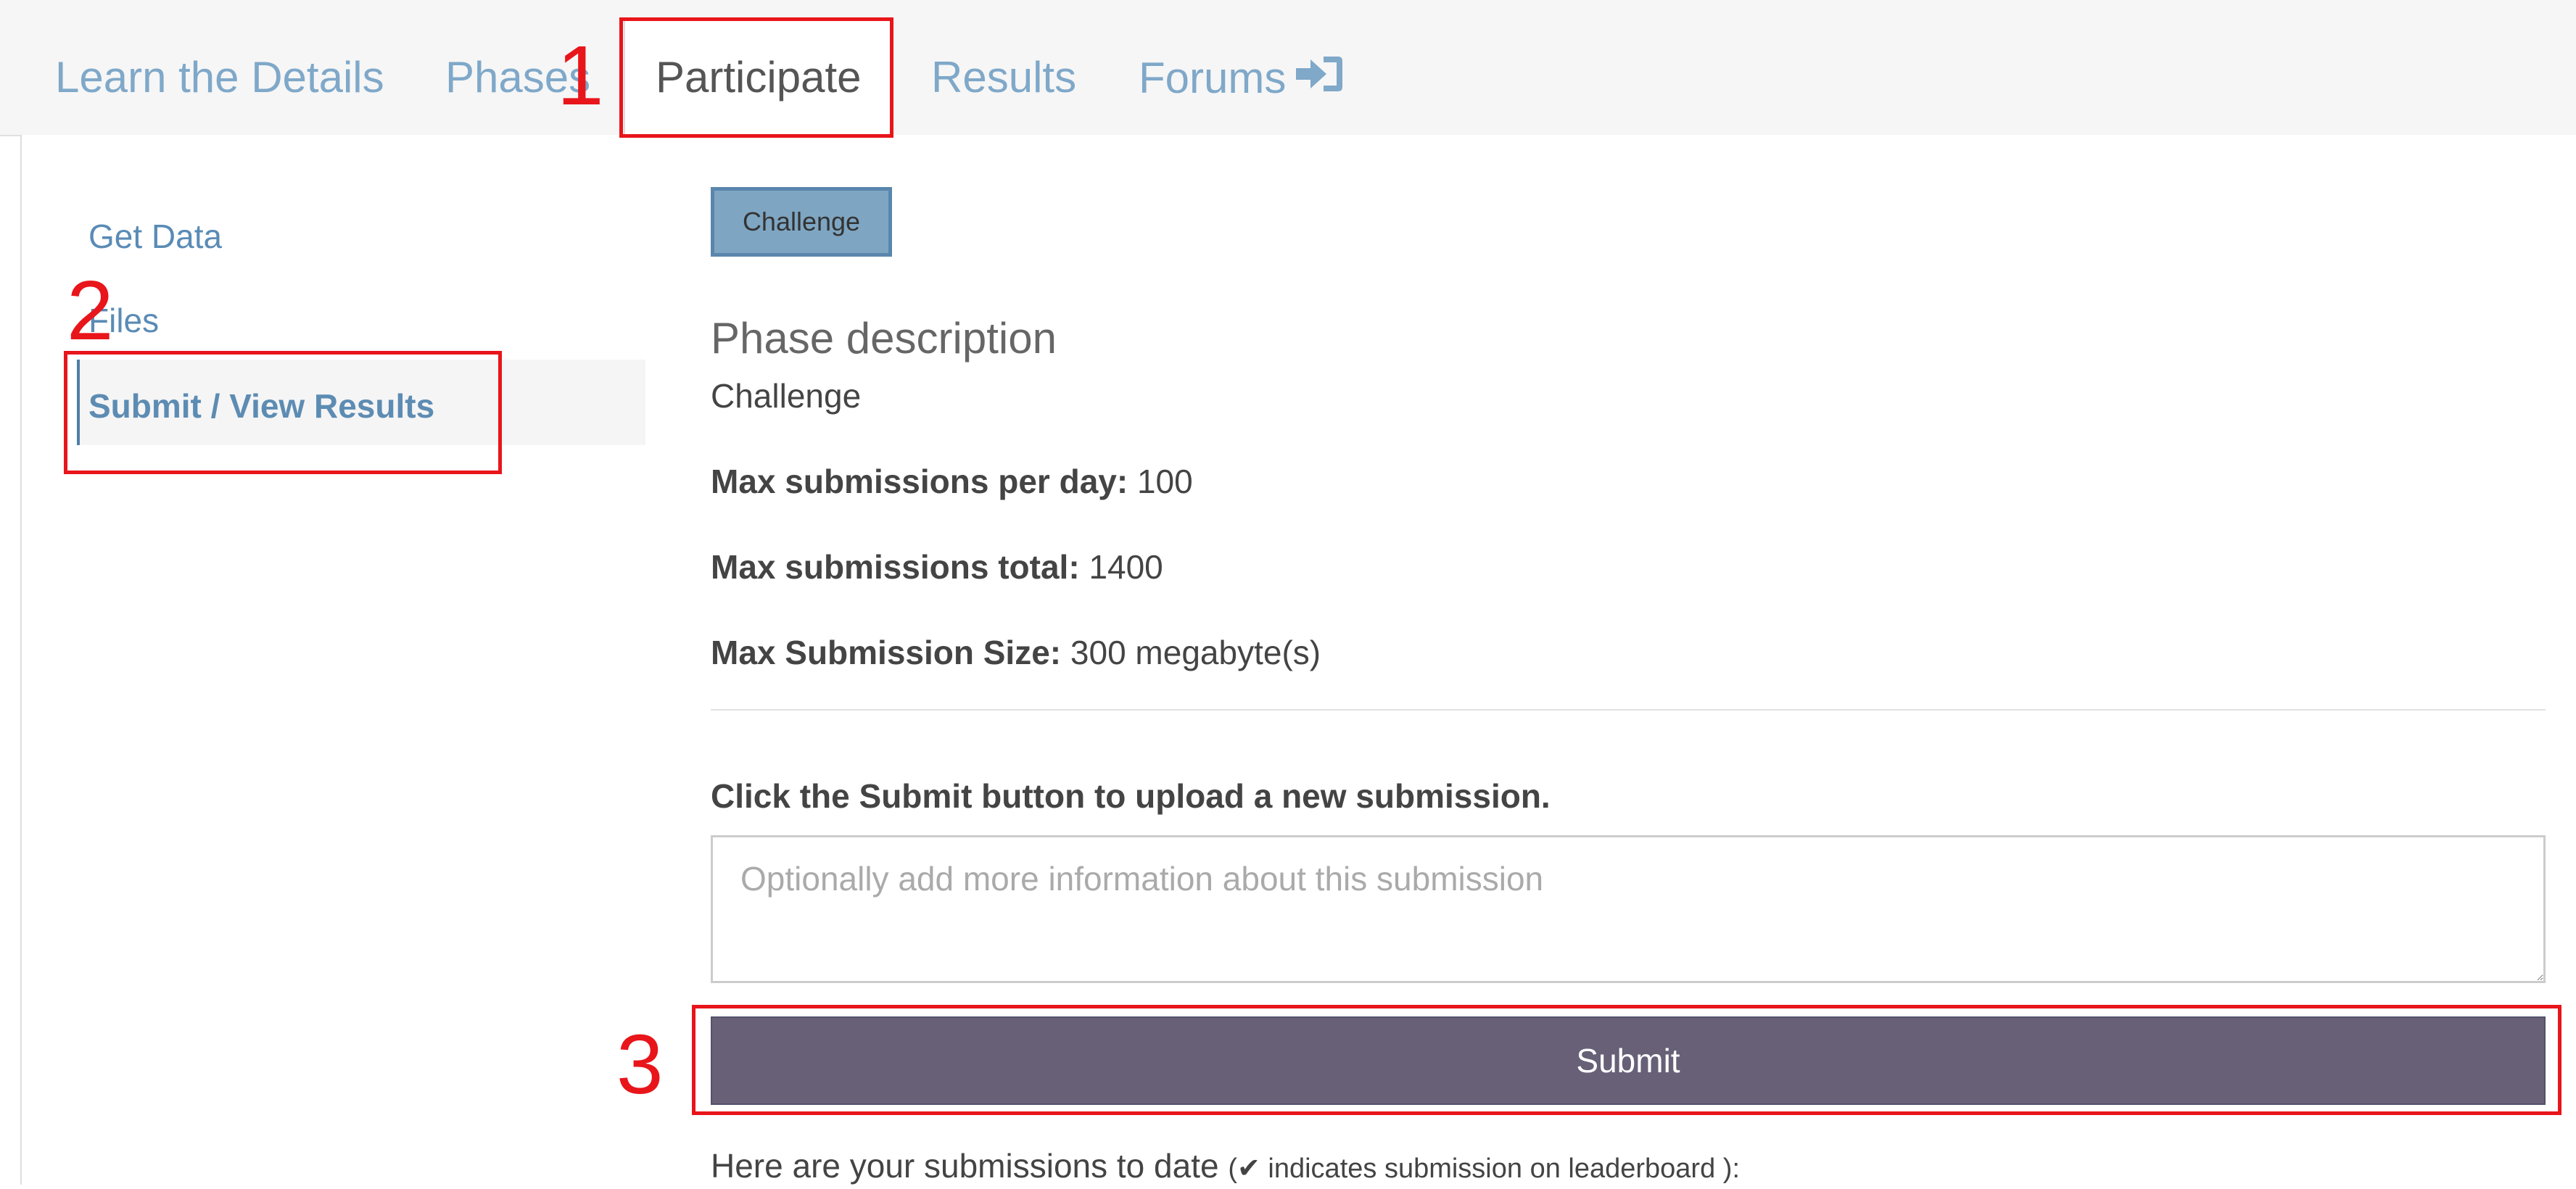 The height and width of the screenshot is (1189, 2576). Describe the element at coordinates (155, 237) in the screenshot. I see `sidebar-item-get-data: Get Data` at that location.